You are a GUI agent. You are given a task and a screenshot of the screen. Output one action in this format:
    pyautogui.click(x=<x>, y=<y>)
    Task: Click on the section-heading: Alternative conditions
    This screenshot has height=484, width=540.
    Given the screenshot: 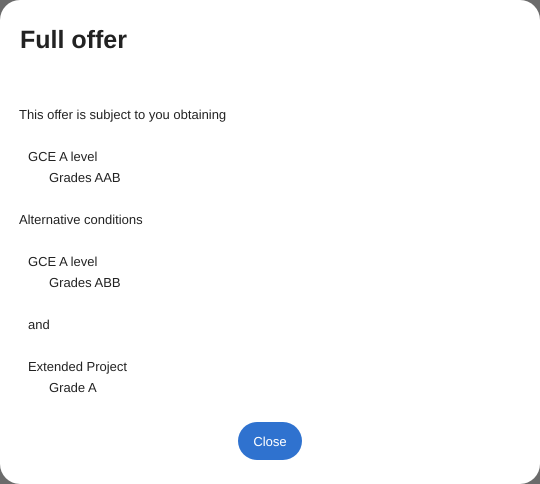 What is the action you would take?
    pyautogui.click(x=81, y=220)
    